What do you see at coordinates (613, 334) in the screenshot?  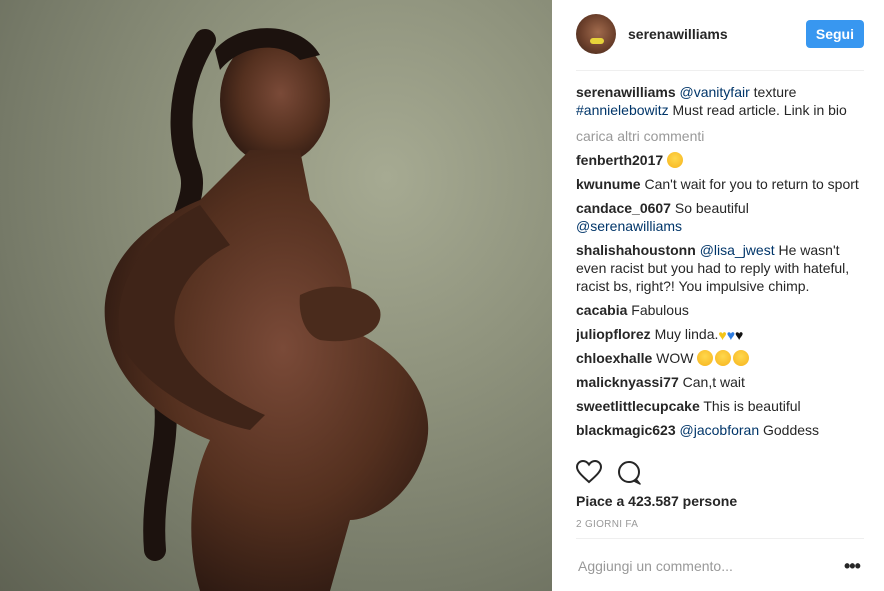 I see `comment-username: juliopflorez` at bounding box center [613, 334].